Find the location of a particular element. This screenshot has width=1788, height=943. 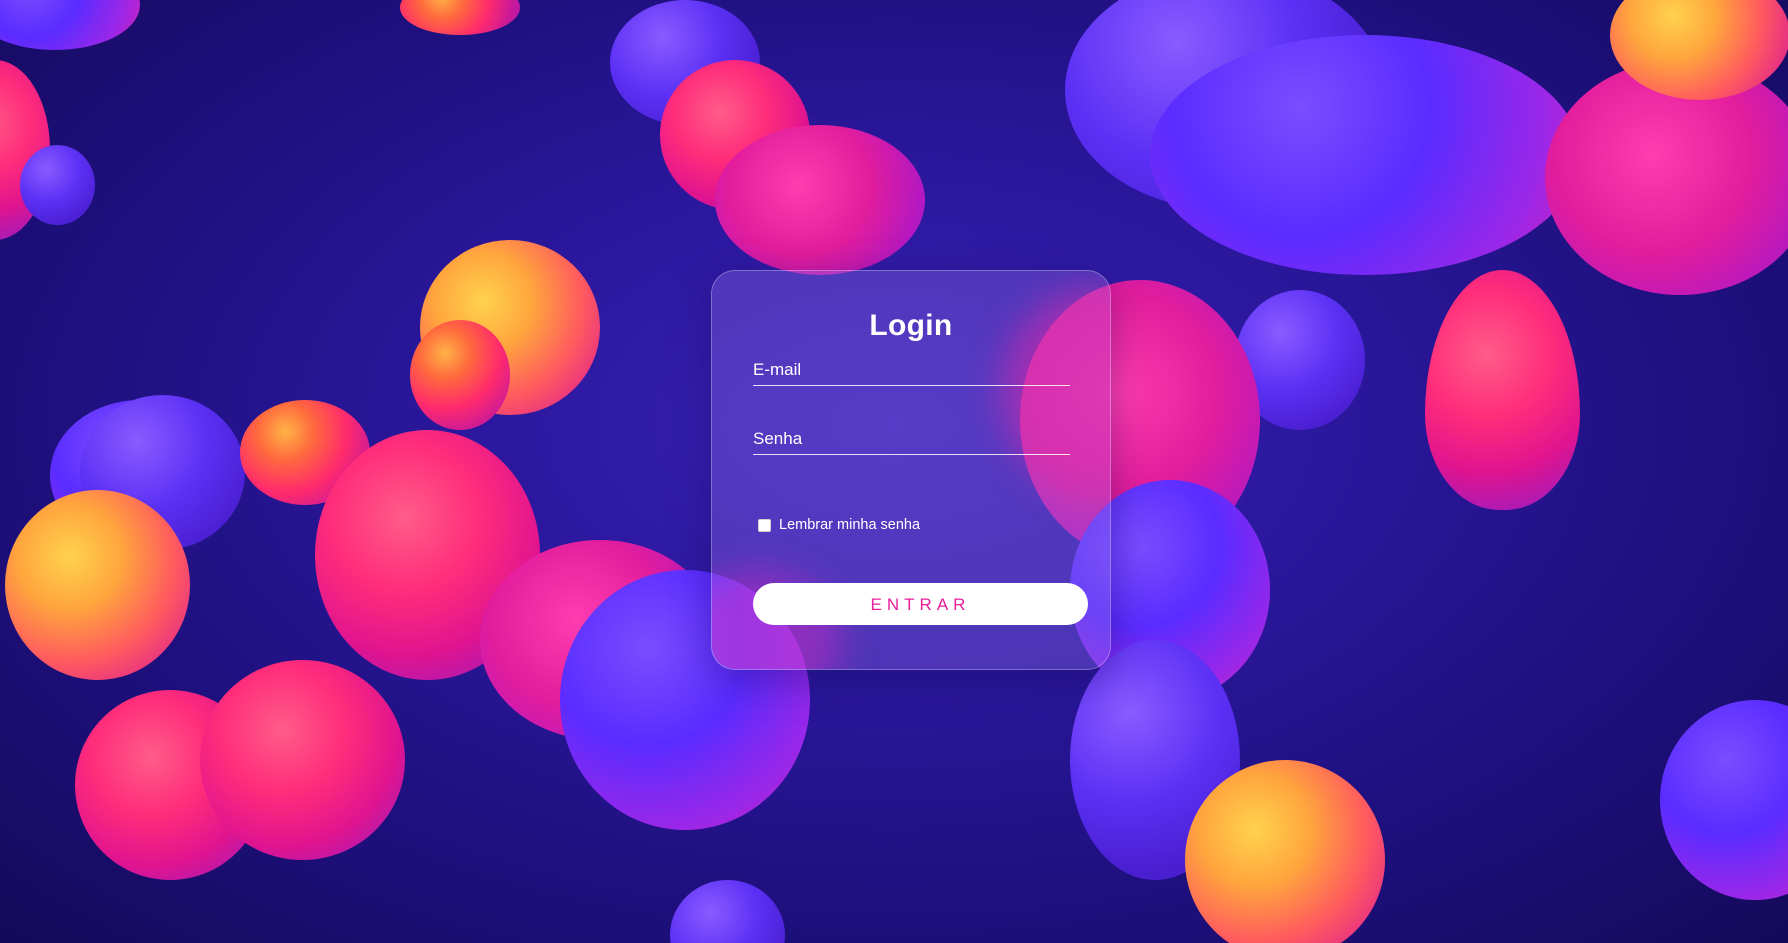

password-field-wrapper is located at coordinates (911, 435).